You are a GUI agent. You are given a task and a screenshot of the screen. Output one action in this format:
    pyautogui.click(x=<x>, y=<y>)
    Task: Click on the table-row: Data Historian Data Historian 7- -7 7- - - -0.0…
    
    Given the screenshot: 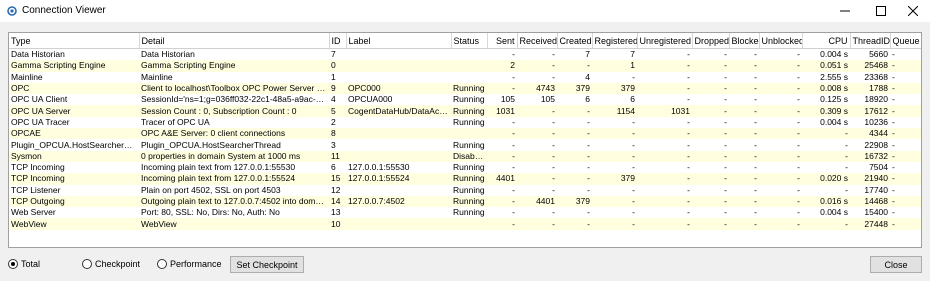 What is the action you would take?
    pyautogui.click(x=465, y=54)
    